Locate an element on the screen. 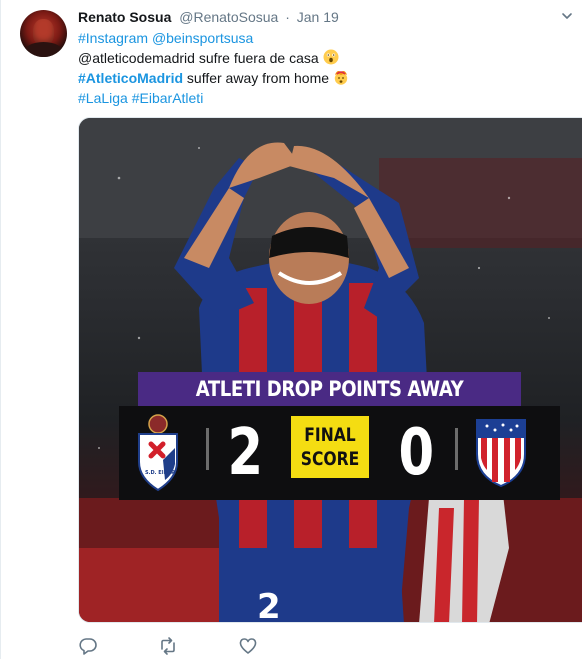 Image resolution: width=582 pixels, height=659 pixels. player-number: 2 is located at coordinates (269, 605).